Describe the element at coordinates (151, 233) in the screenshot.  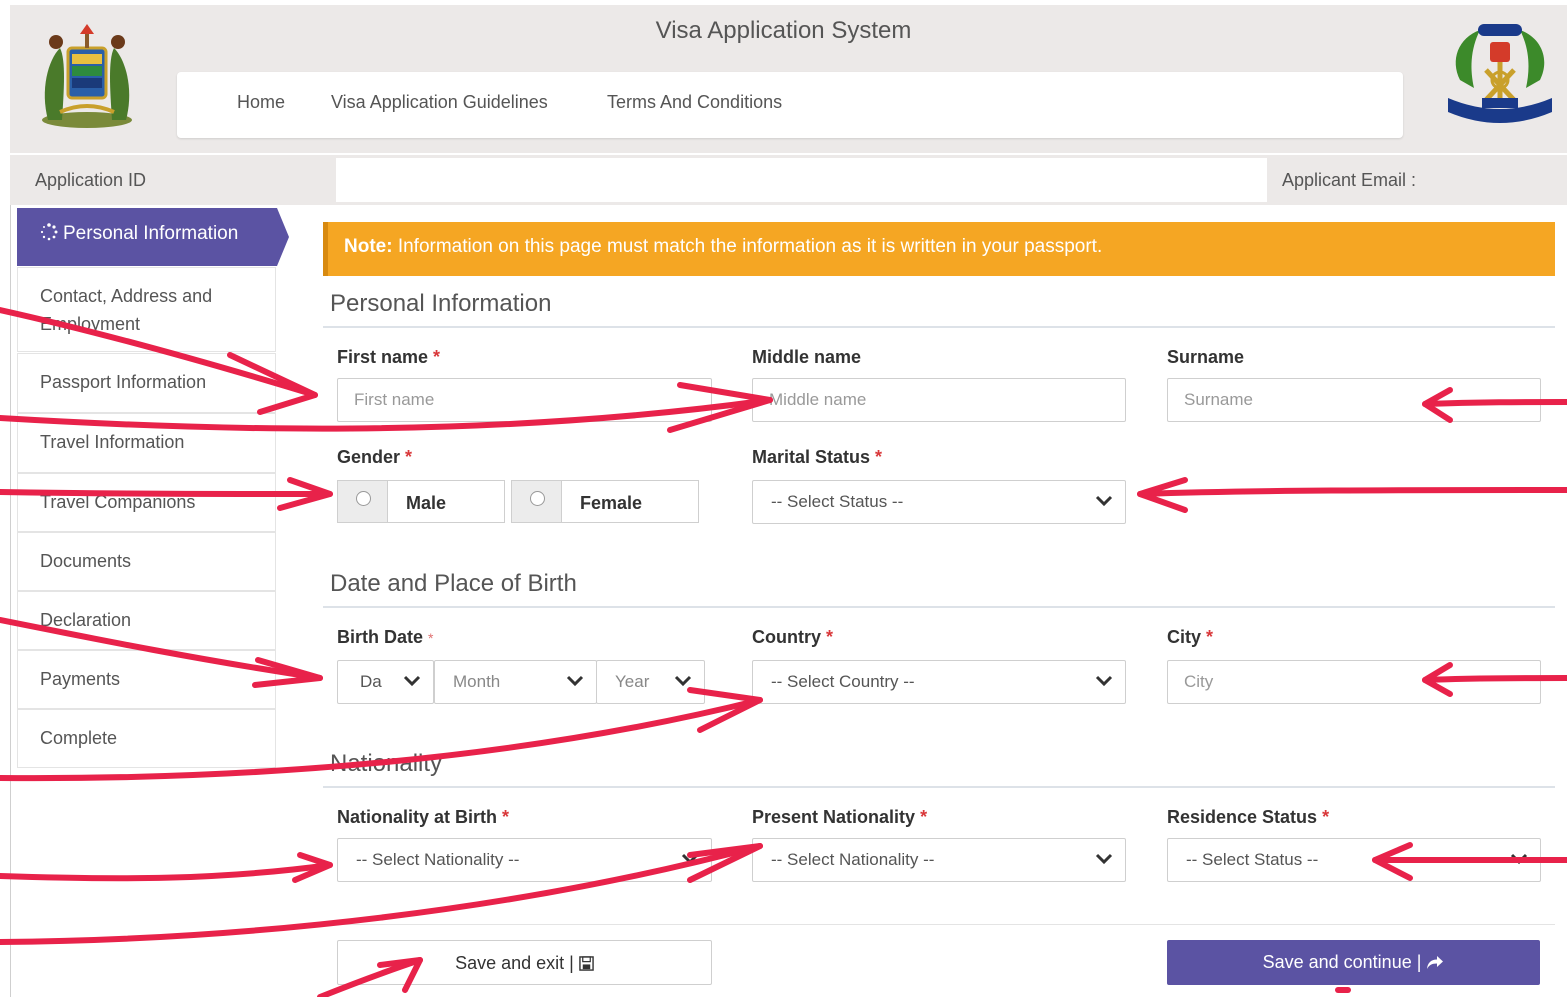
I see `sidebar-item-label: Personal Information` at that location.